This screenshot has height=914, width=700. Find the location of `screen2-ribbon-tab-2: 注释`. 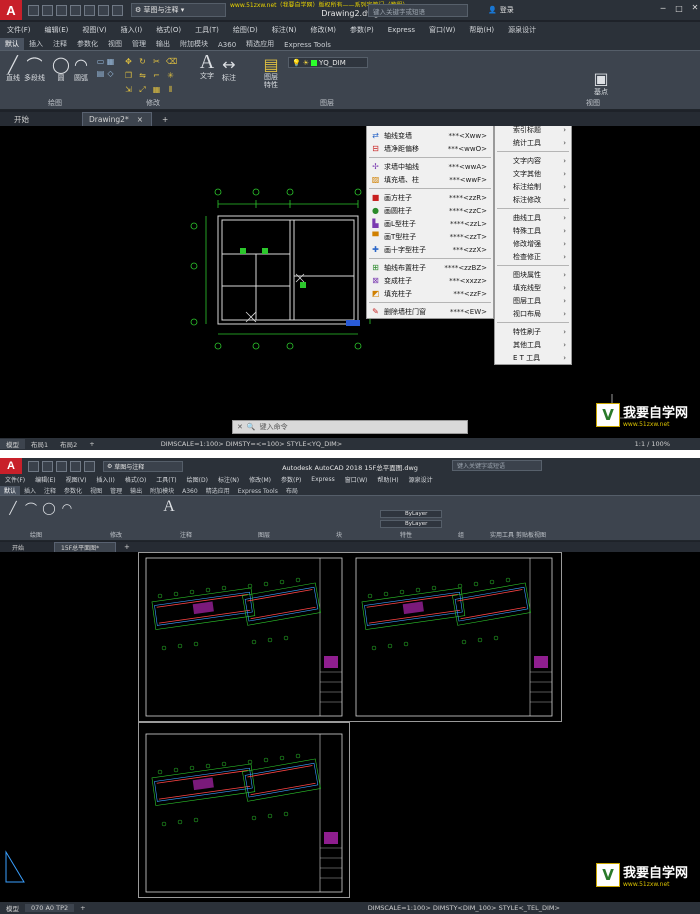

screen2-ribbon-tab-2: 注释 is located at coordinates (50, 490).